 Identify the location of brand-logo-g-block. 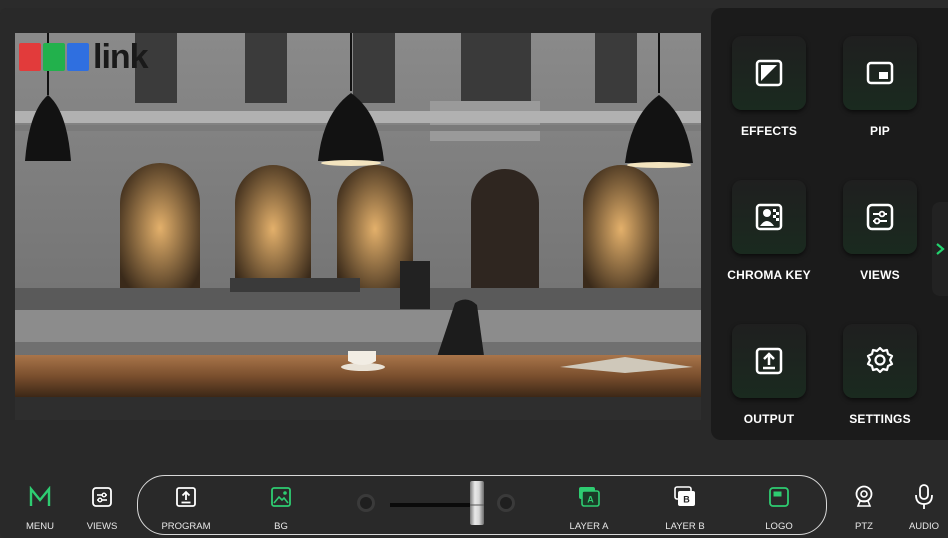
(54, 57).